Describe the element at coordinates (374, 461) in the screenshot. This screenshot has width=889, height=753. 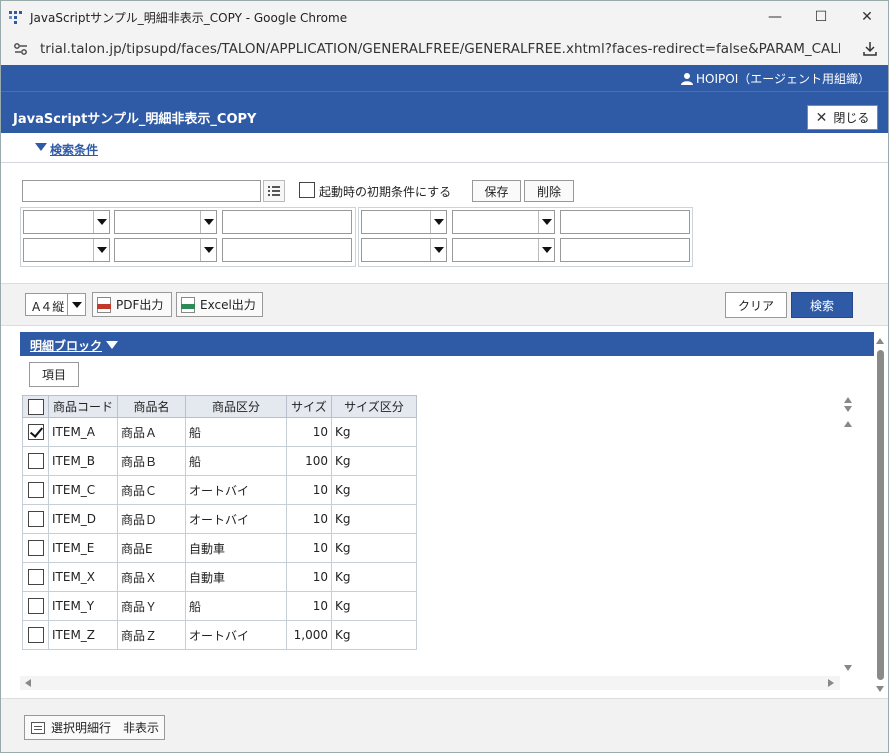
I see `item-size-unit-cell: Kg` at that location.